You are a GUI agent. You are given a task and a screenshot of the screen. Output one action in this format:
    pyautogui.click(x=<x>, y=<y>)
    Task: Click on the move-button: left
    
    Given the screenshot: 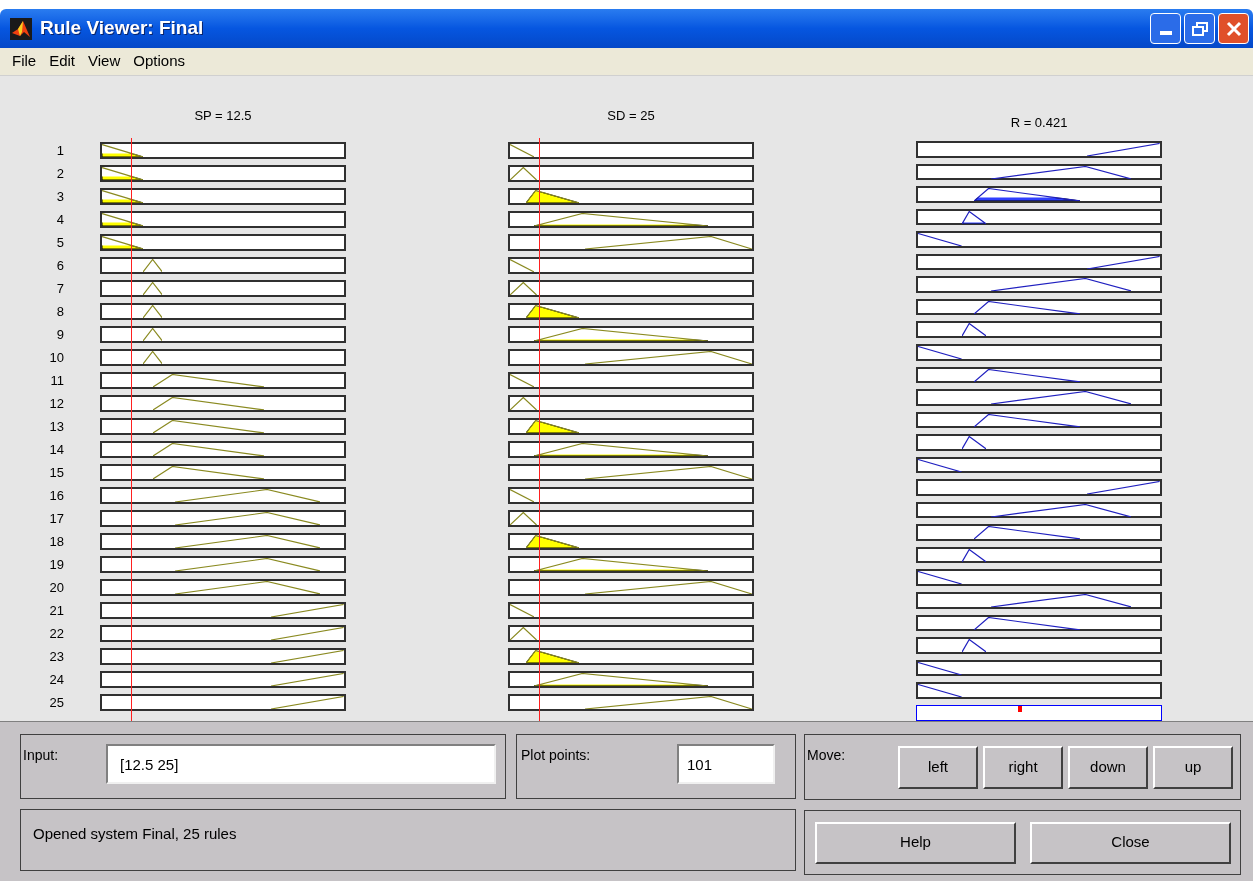 What is the action you would take?
    pyautogui.click(x=938, y=767)
    